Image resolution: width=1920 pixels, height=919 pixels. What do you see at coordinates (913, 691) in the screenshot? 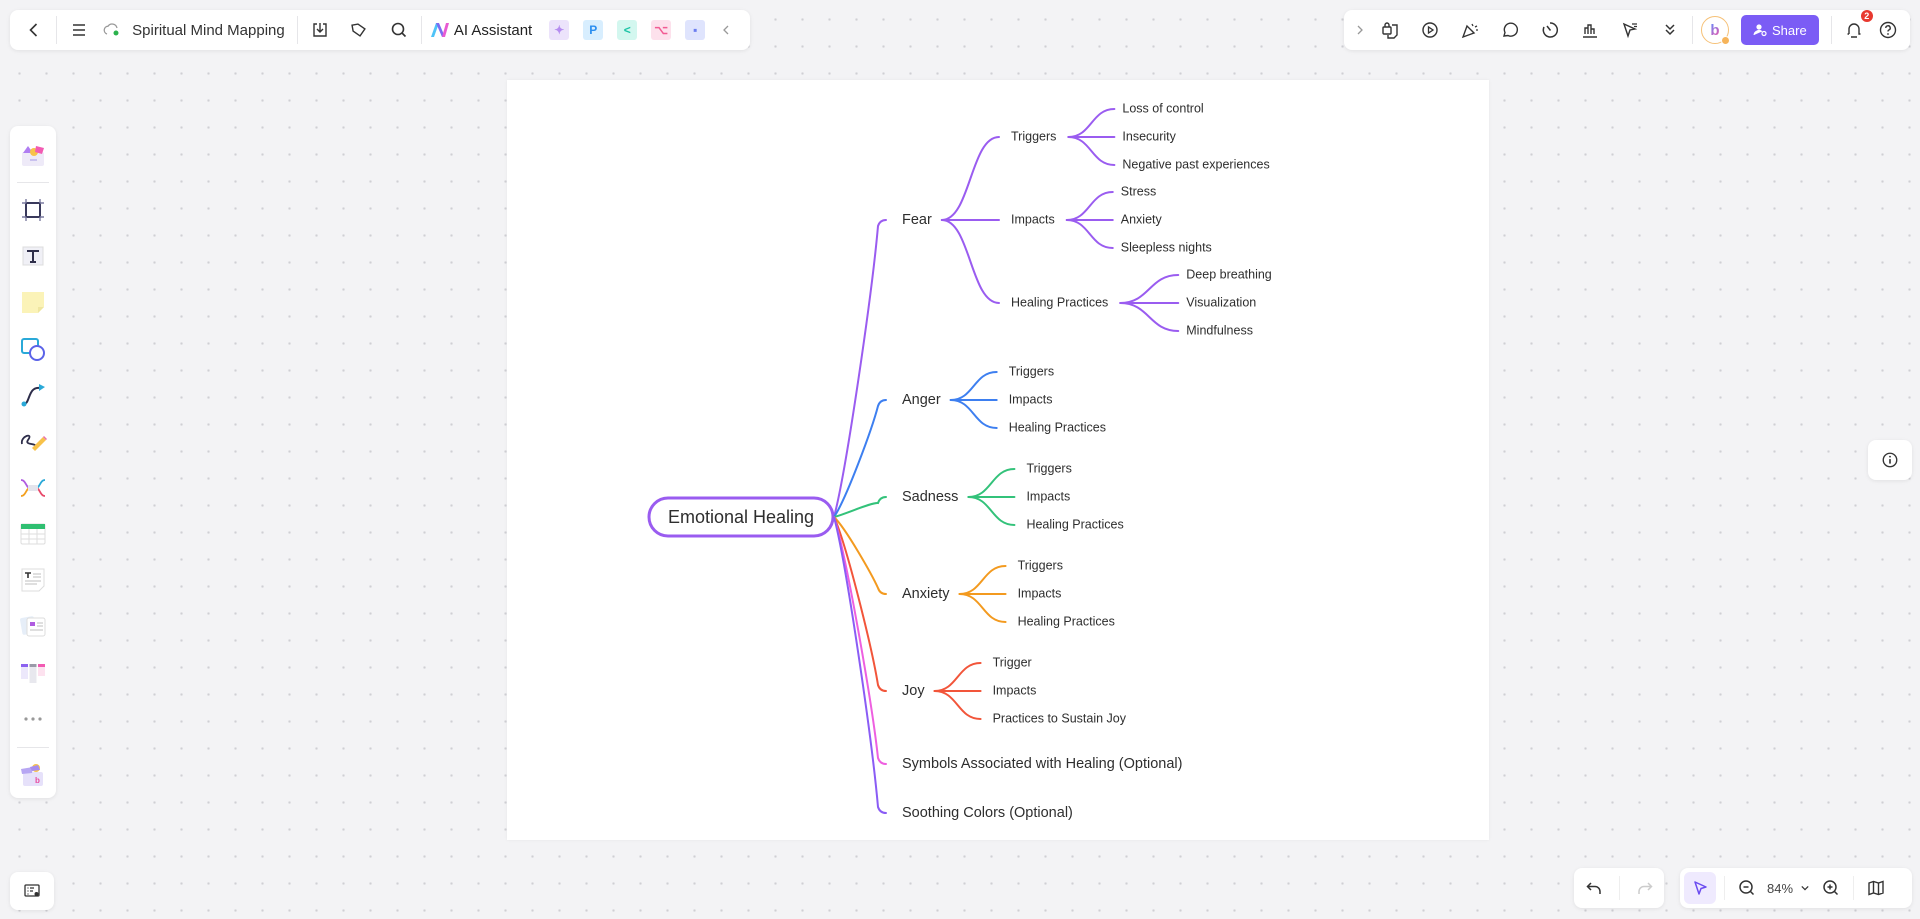
I see `branch-joy: Joy` at bounding box center [913, 691].